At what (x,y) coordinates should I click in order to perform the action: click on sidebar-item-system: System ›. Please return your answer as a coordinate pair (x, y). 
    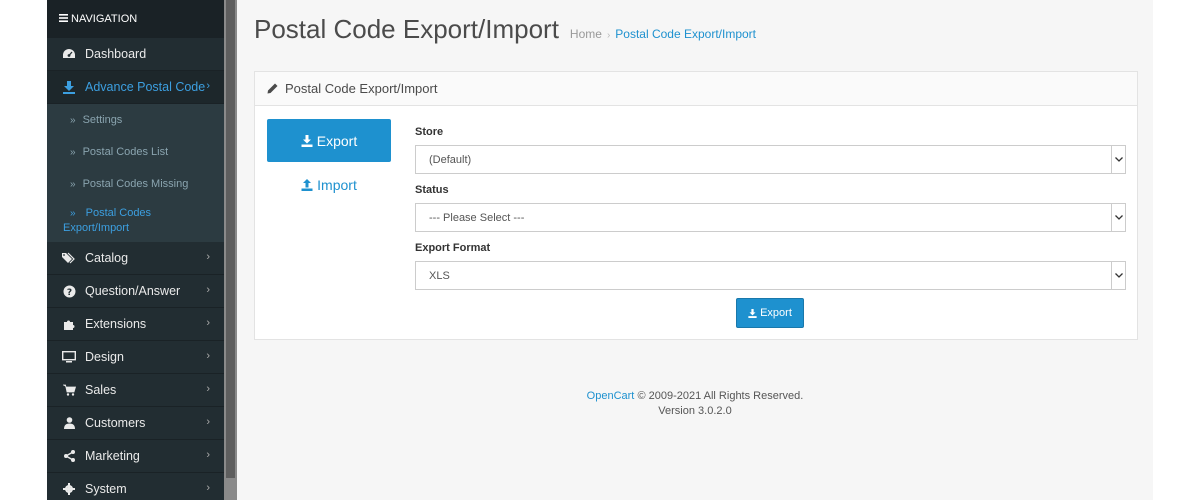
    Looking at the image, I should click on (135, 486).